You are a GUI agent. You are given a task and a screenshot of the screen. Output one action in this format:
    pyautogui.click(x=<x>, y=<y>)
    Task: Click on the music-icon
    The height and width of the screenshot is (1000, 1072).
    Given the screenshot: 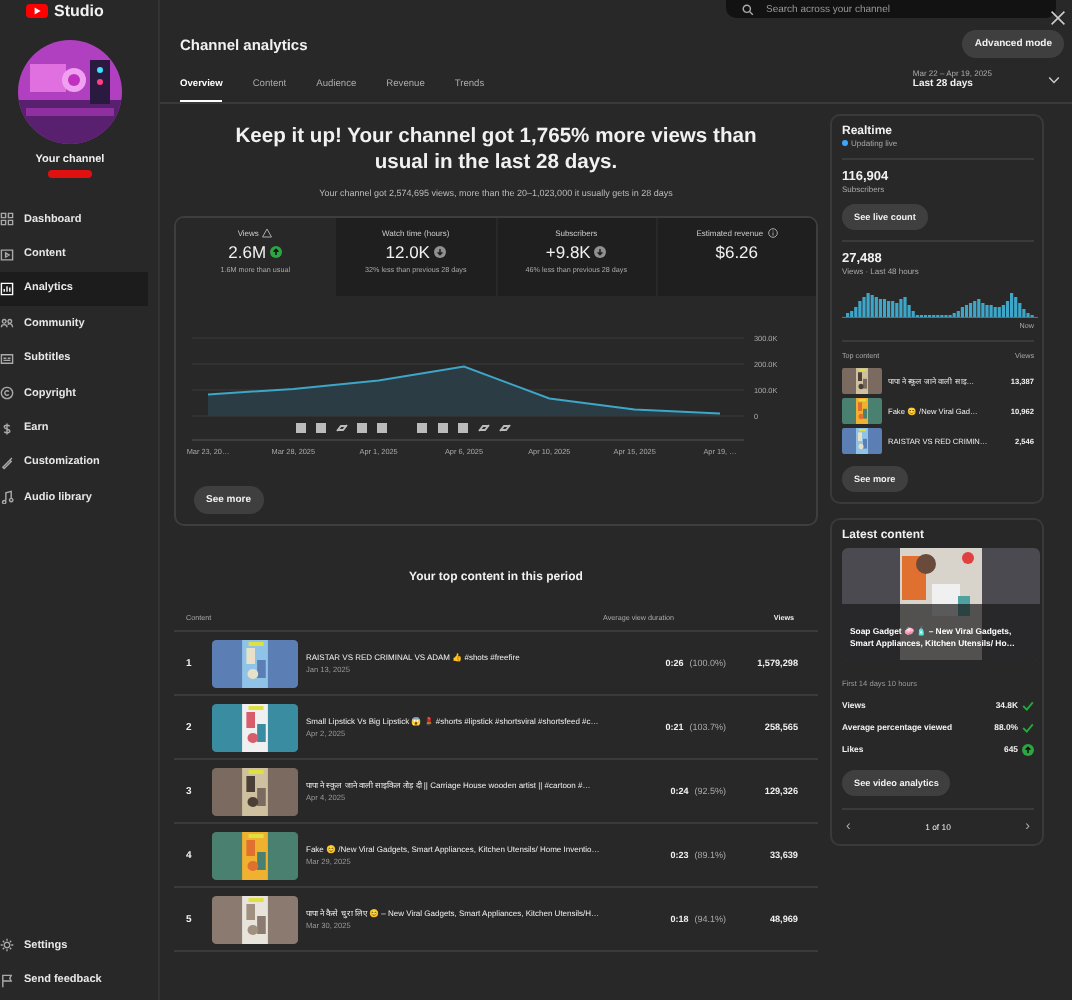 What is the action you would take?
    pyautogui.click(x=7, y=497)
    